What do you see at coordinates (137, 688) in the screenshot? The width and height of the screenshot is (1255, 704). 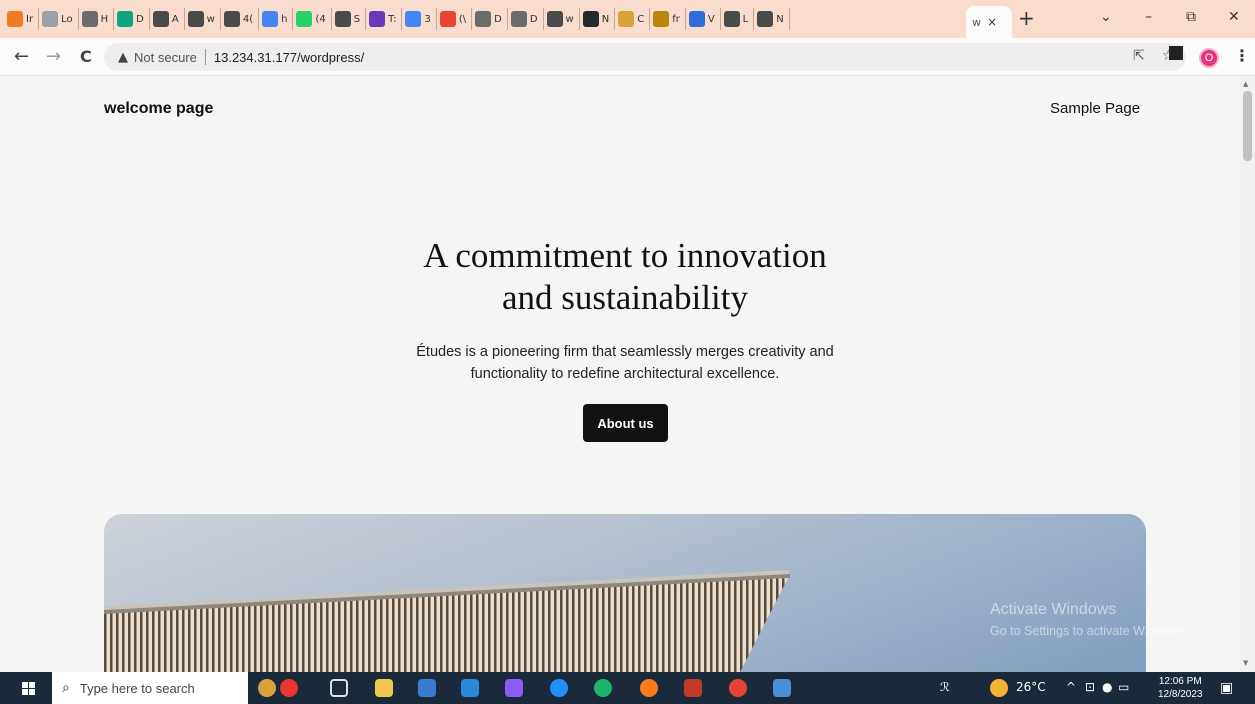 I see `search-placeholder: Type here to search` at bounding box center [137, 688].